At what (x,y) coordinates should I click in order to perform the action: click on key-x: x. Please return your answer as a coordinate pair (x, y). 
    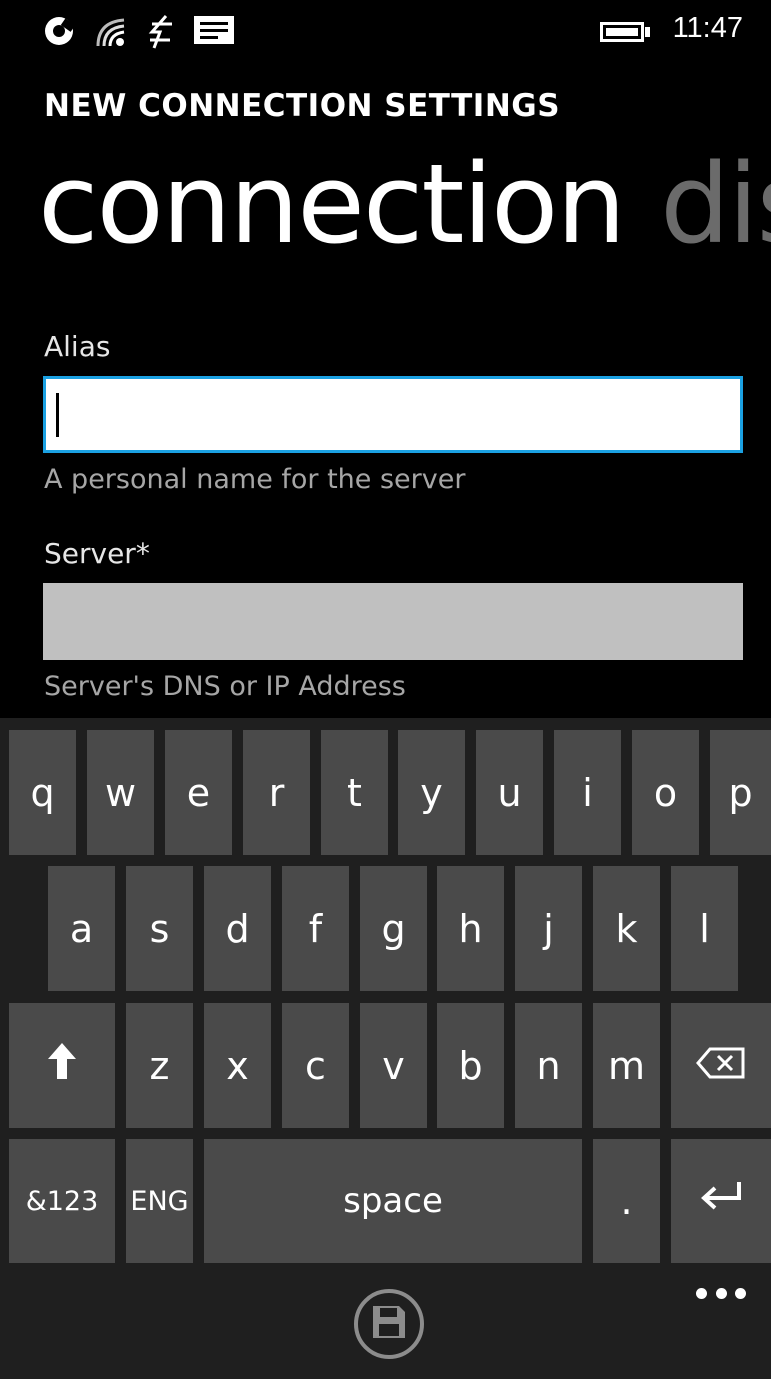
    Looking at the image, I should click on (237, 1065).